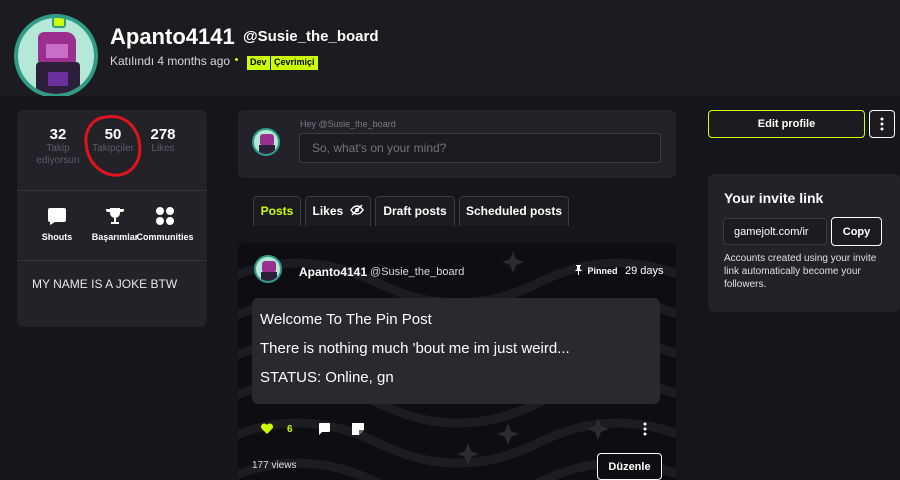 The width and height of the screenshot is (900, 480). I want to click on composer-greeting: Hey @Susie_the_board, so click(348, 124).